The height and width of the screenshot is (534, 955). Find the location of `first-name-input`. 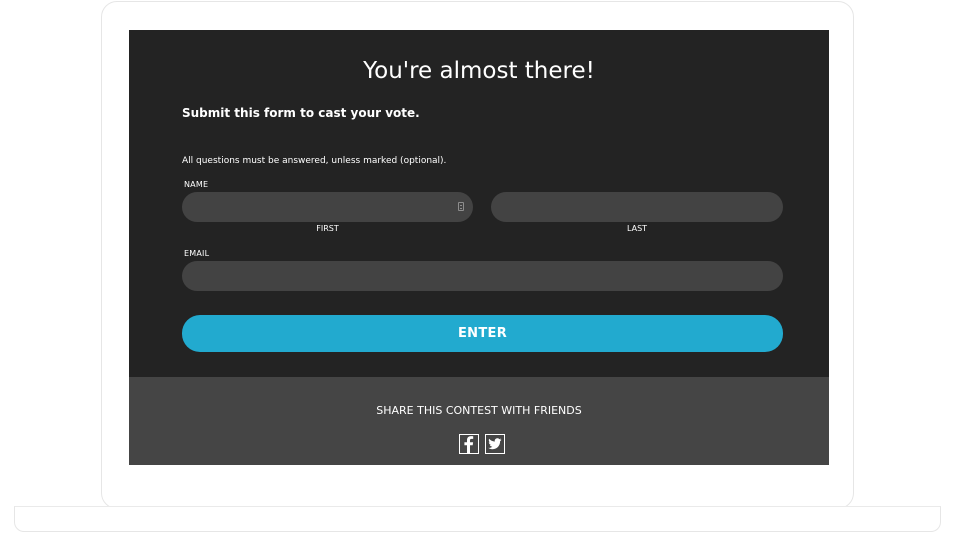

first-name-input is located at coordinates (327, 207).